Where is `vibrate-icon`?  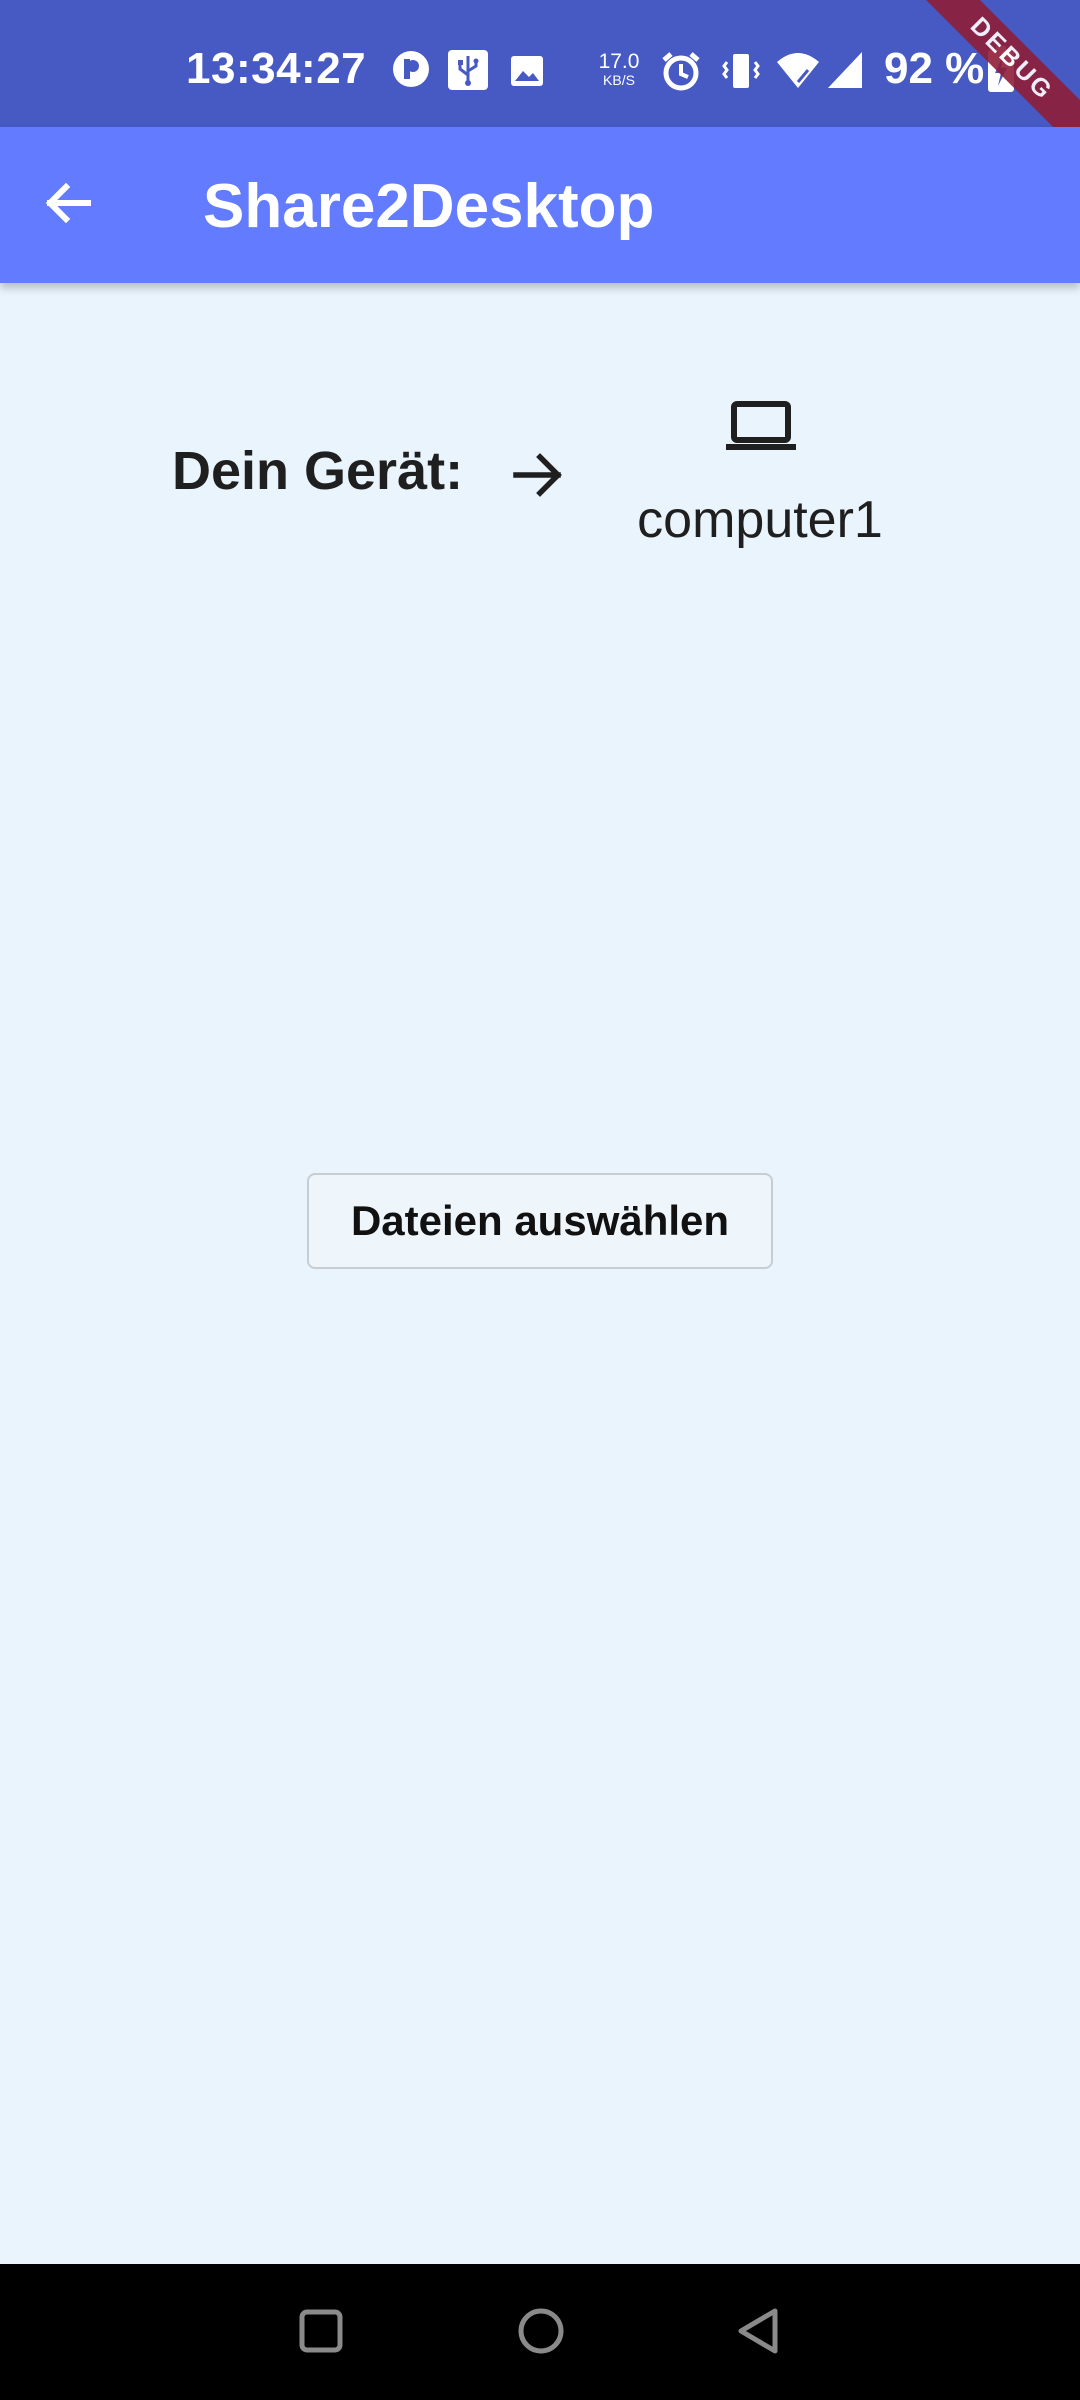 vibrate-icon is located at coordinates (741, 73).